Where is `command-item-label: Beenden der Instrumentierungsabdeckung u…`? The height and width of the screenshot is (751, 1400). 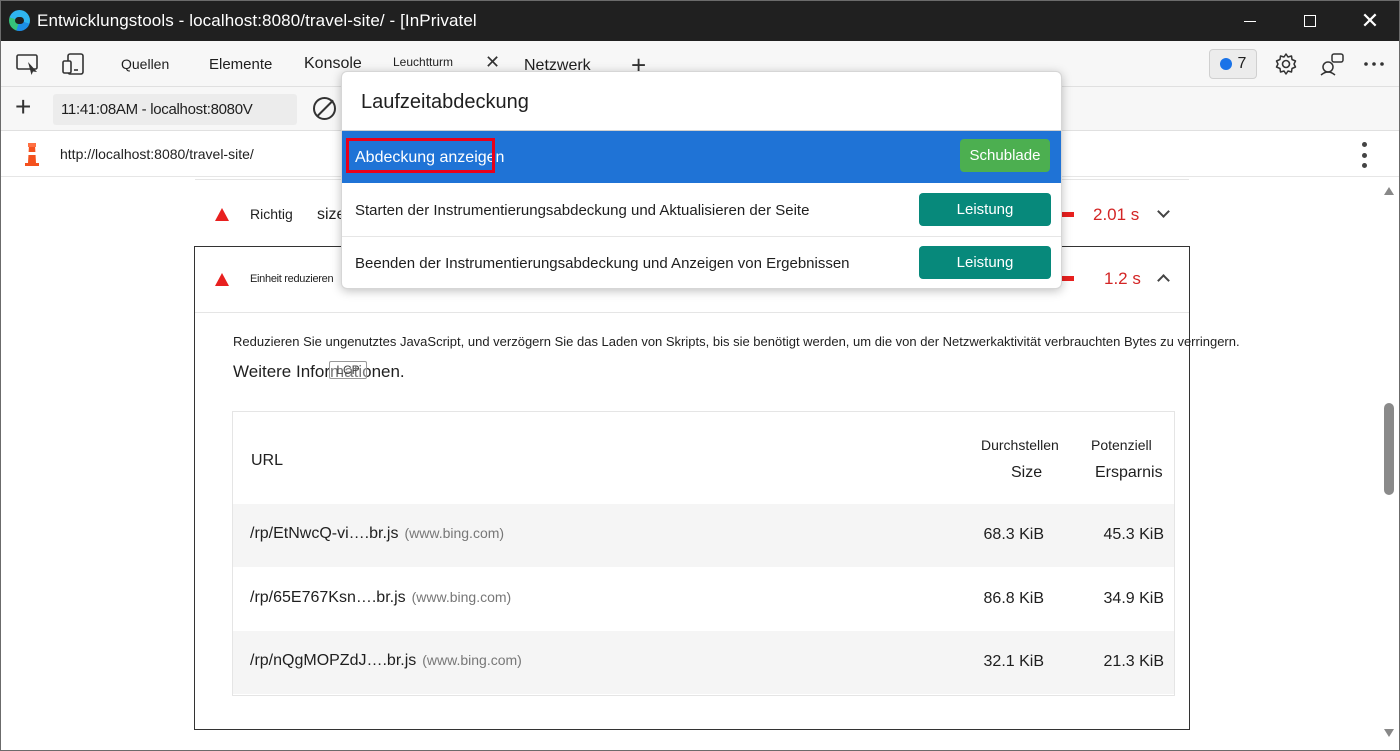
command-item-label: Beenden der Instrumentierungsabdeckung u… is located at coordinates (602, 263).